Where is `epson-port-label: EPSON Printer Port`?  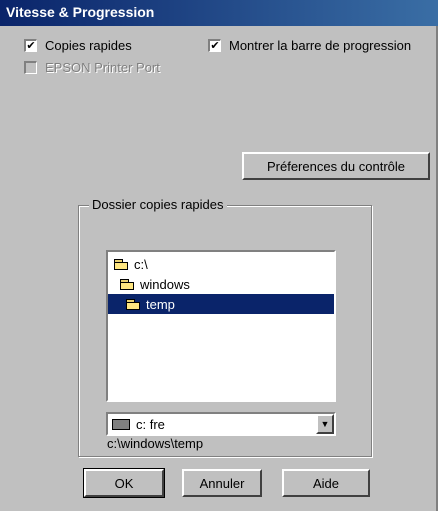
epson-port-label: EPSON Printer Port is located at coordinates (102, 67).